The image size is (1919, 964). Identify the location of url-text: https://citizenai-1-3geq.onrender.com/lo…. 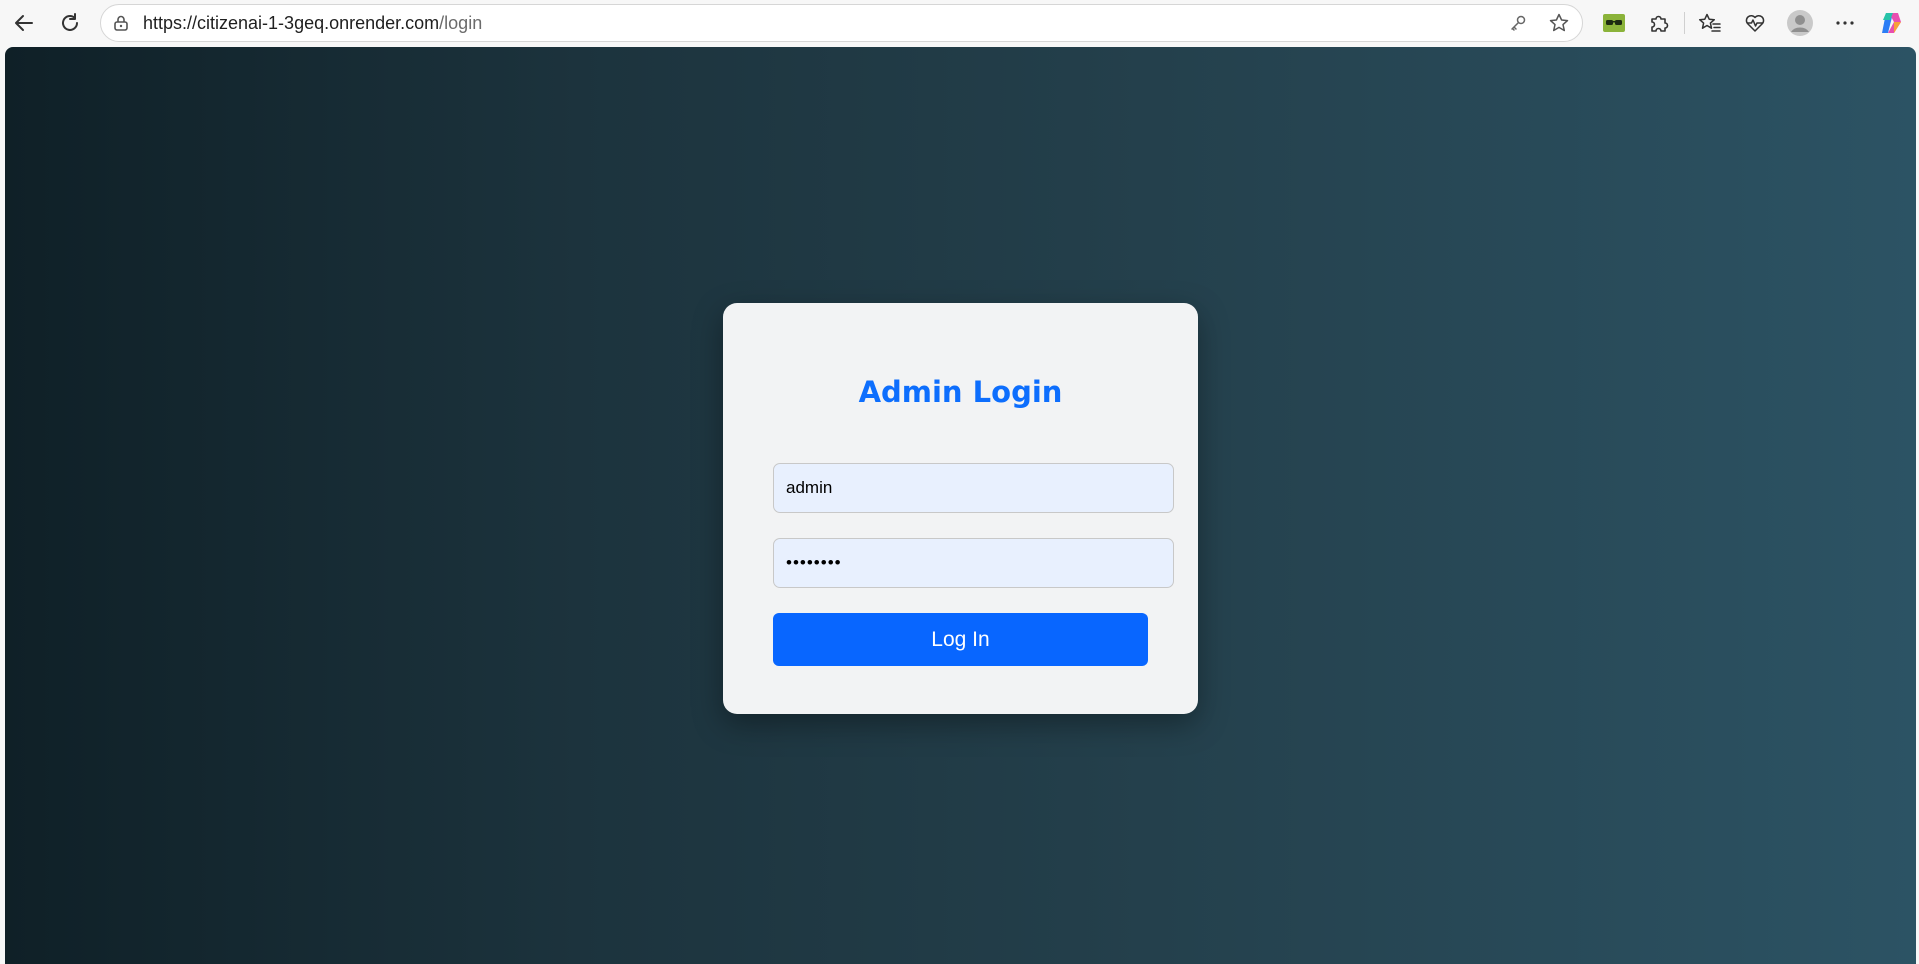
(312, 23).